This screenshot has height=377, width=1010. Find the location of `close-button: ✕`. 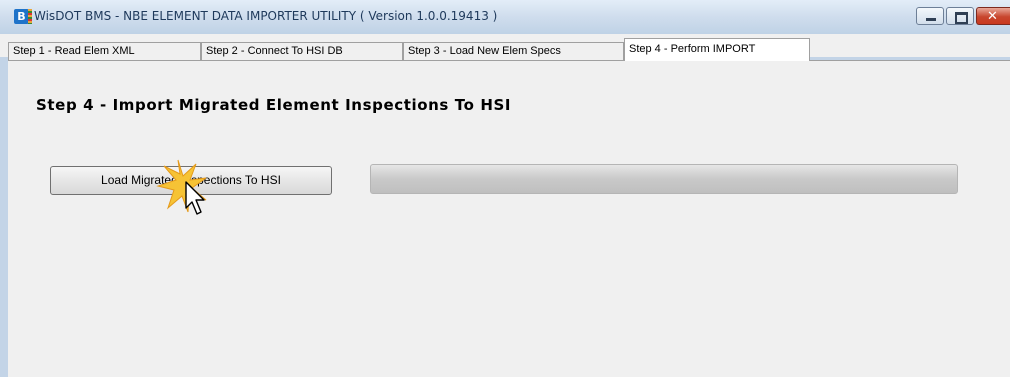

close-button: ✕ is located at coordinates (993, 16).